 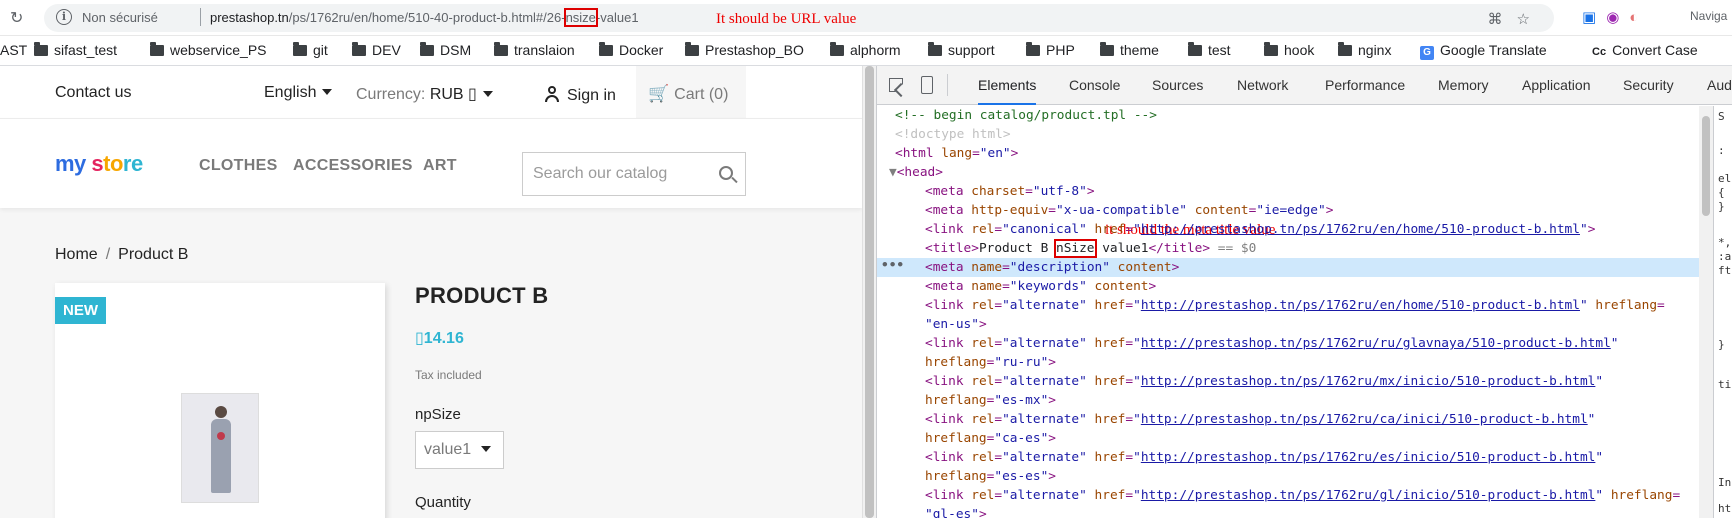 I want to click on sign-in-link: Sign in, so click(x=580, y=94).